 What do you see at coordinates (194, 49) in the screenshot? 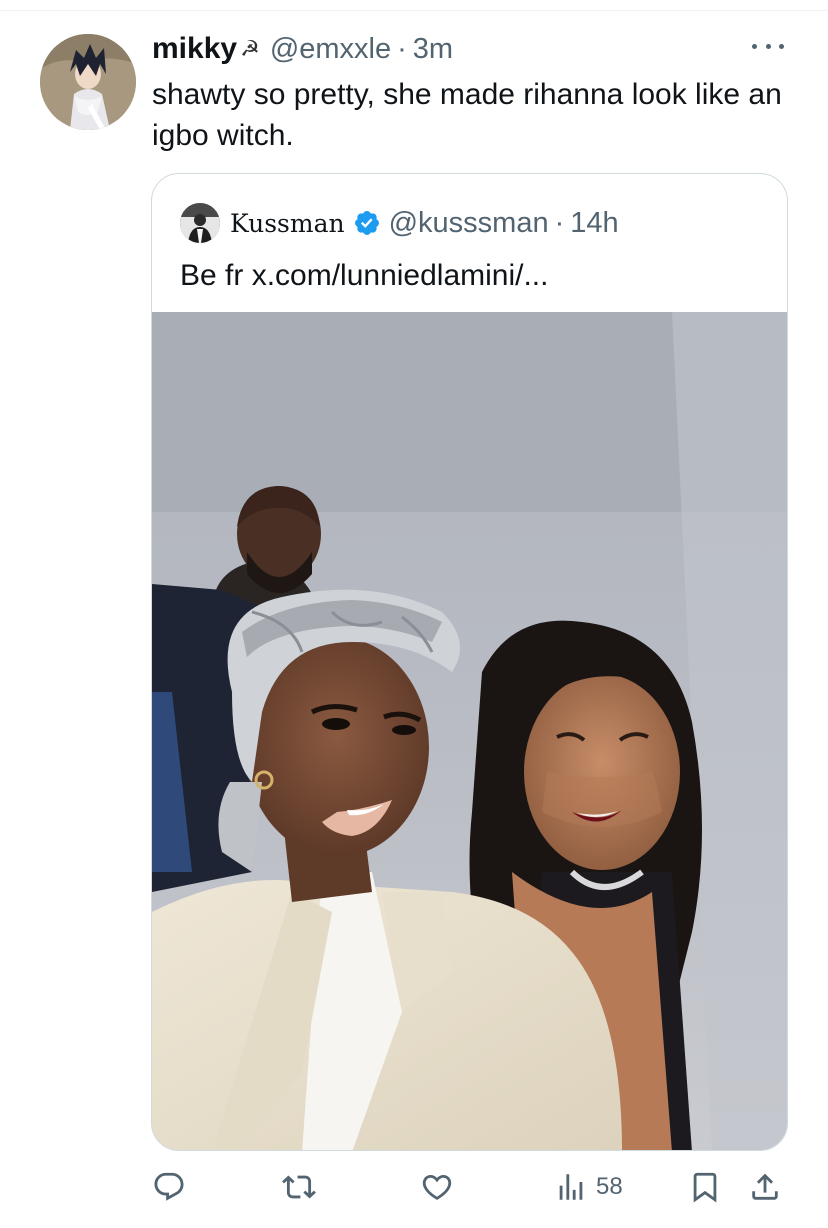
I see `display-name: mikky` at bounding box center [194, 49].